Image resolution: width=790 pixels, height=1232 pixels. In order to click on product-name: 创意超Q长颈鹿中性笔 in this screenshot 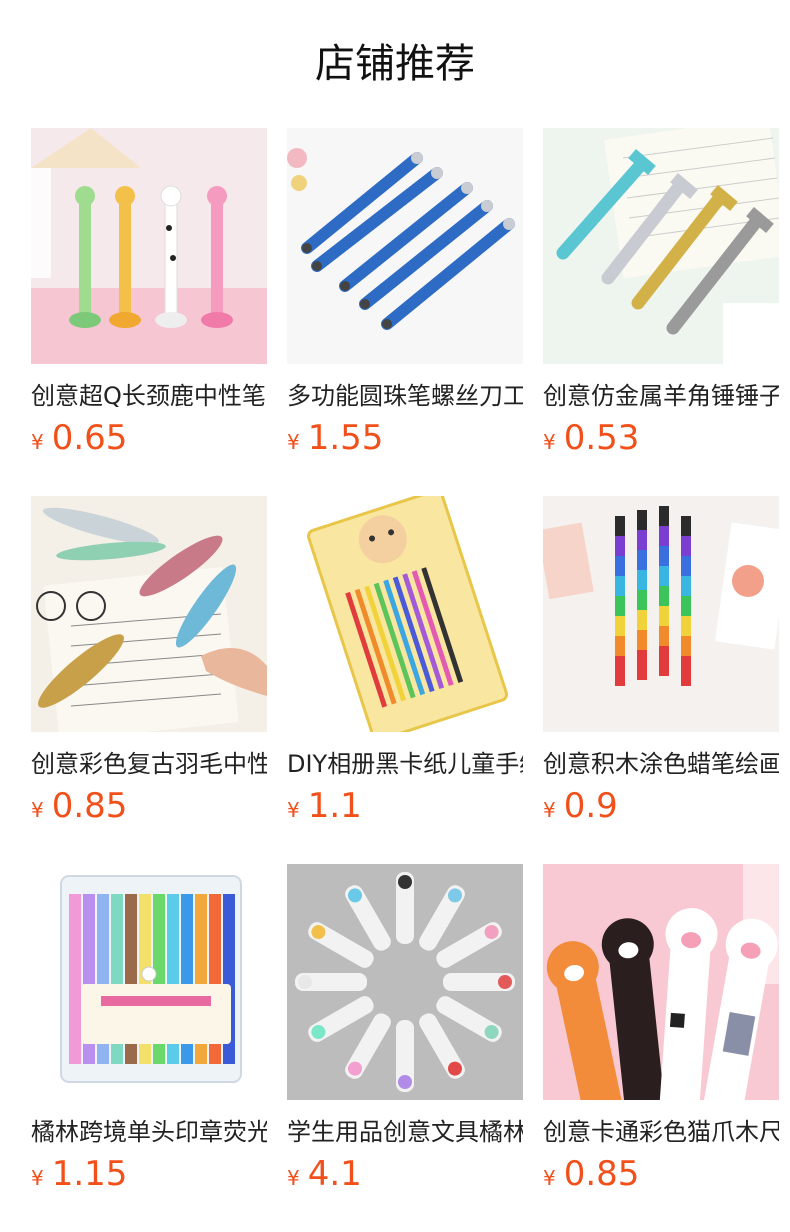, I will do `click(149, 396)`.